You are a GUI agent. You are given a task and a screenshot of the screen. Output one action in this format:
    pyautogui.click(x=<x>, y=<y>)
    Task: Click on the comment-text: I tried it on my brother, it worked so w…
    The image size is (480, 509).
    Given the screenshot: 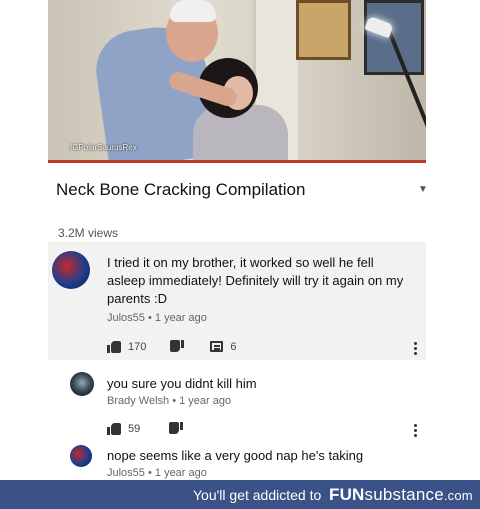 What is the action you would take?
    pyautogui.click(x=255, y=281)
    